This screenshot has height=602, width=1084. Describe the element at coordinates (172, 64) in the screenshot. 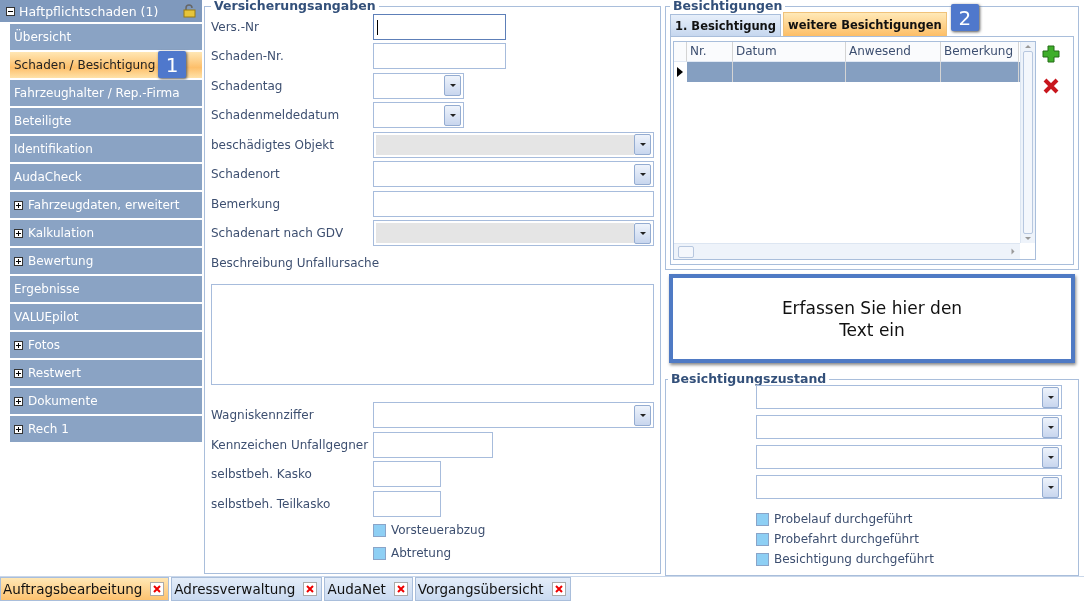

I see `step-marker: 1` at that location.